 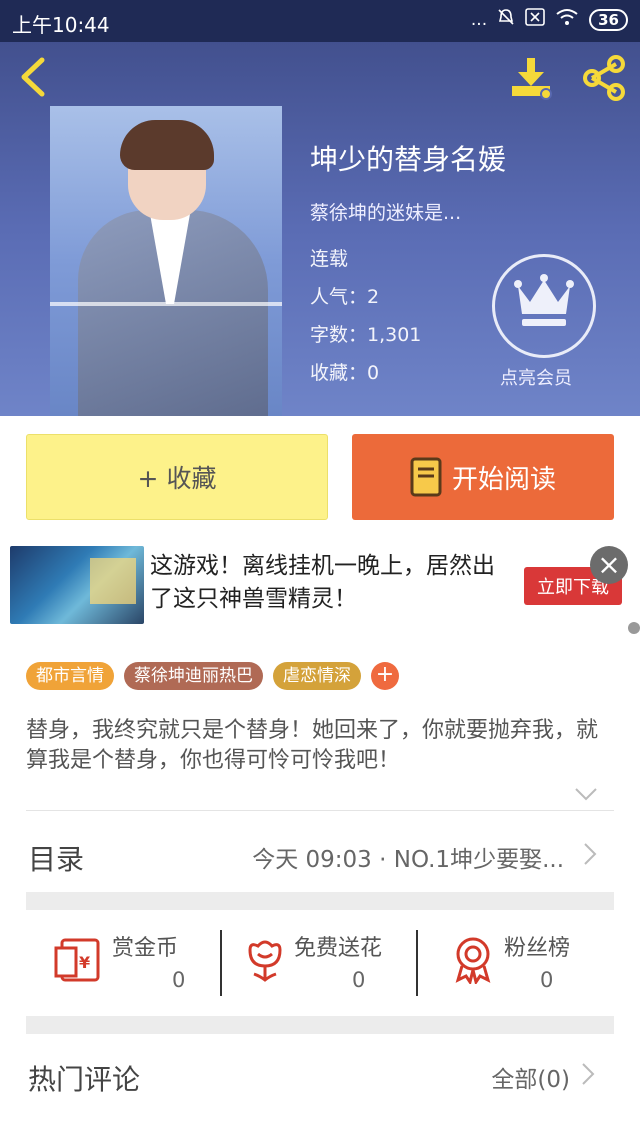 I want to click on fan-ranking-label: 粉丝榜, so click(x=537, y=948).